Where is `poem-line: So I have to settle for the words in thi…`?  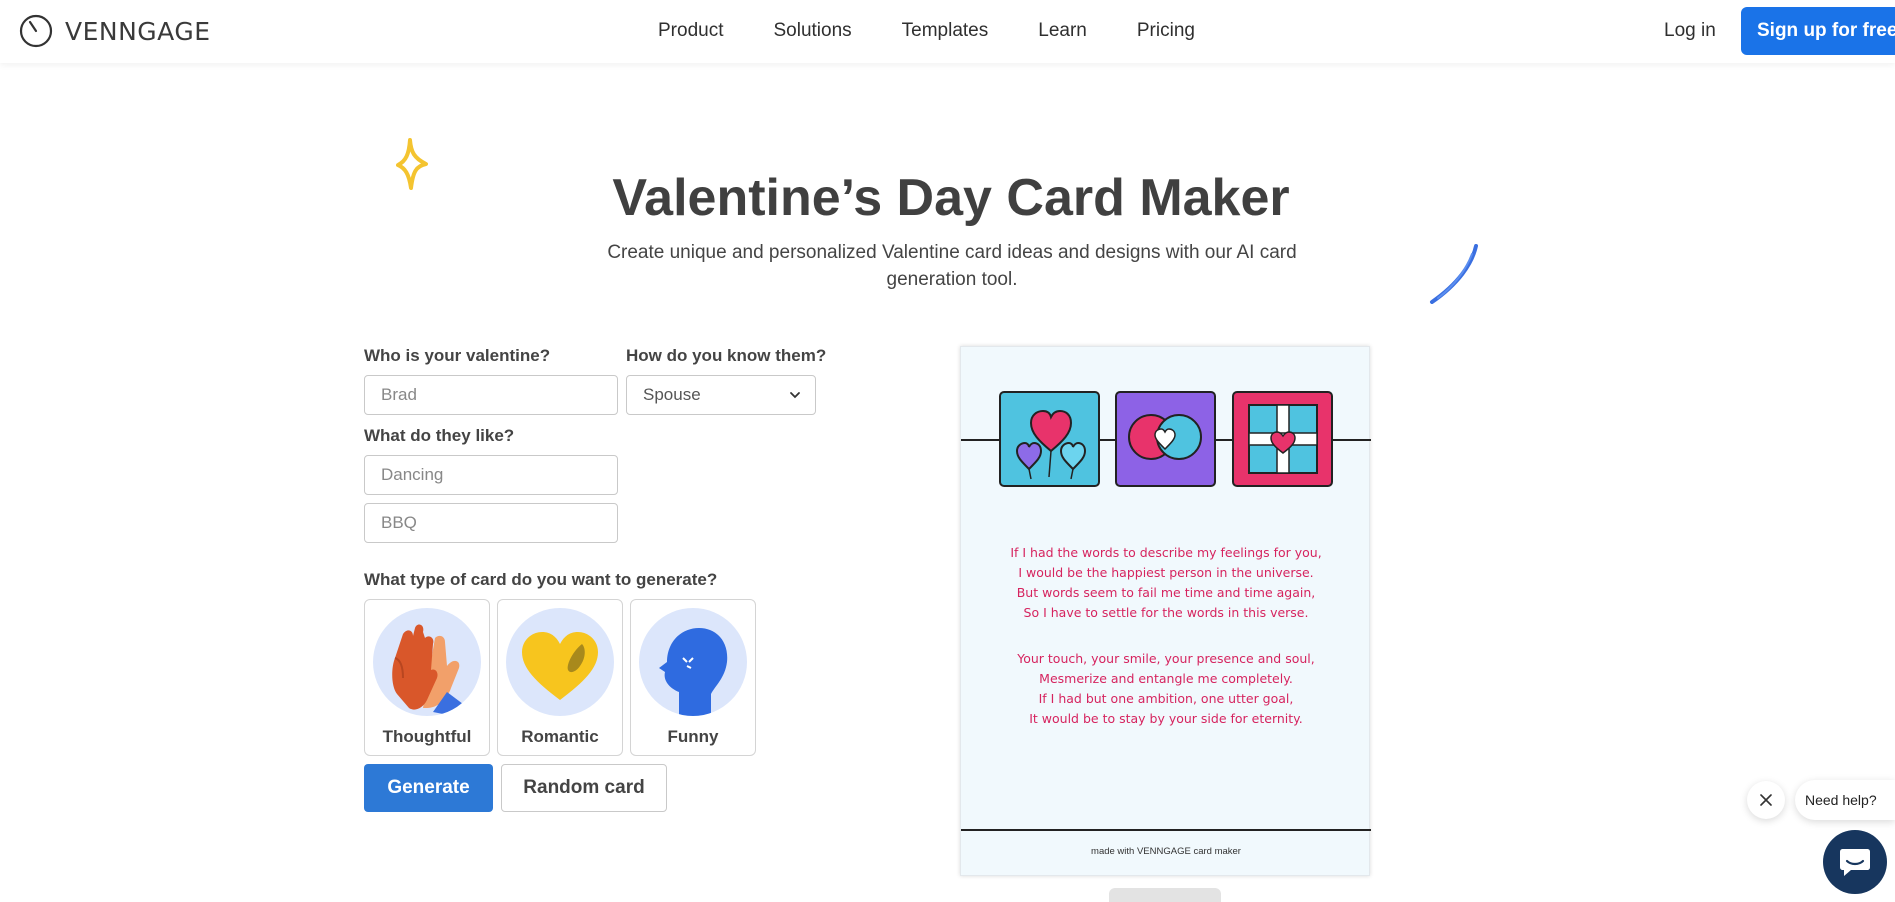 poem-line: So I have to settle for the words in thi… is located at coordinates (1166, 612).